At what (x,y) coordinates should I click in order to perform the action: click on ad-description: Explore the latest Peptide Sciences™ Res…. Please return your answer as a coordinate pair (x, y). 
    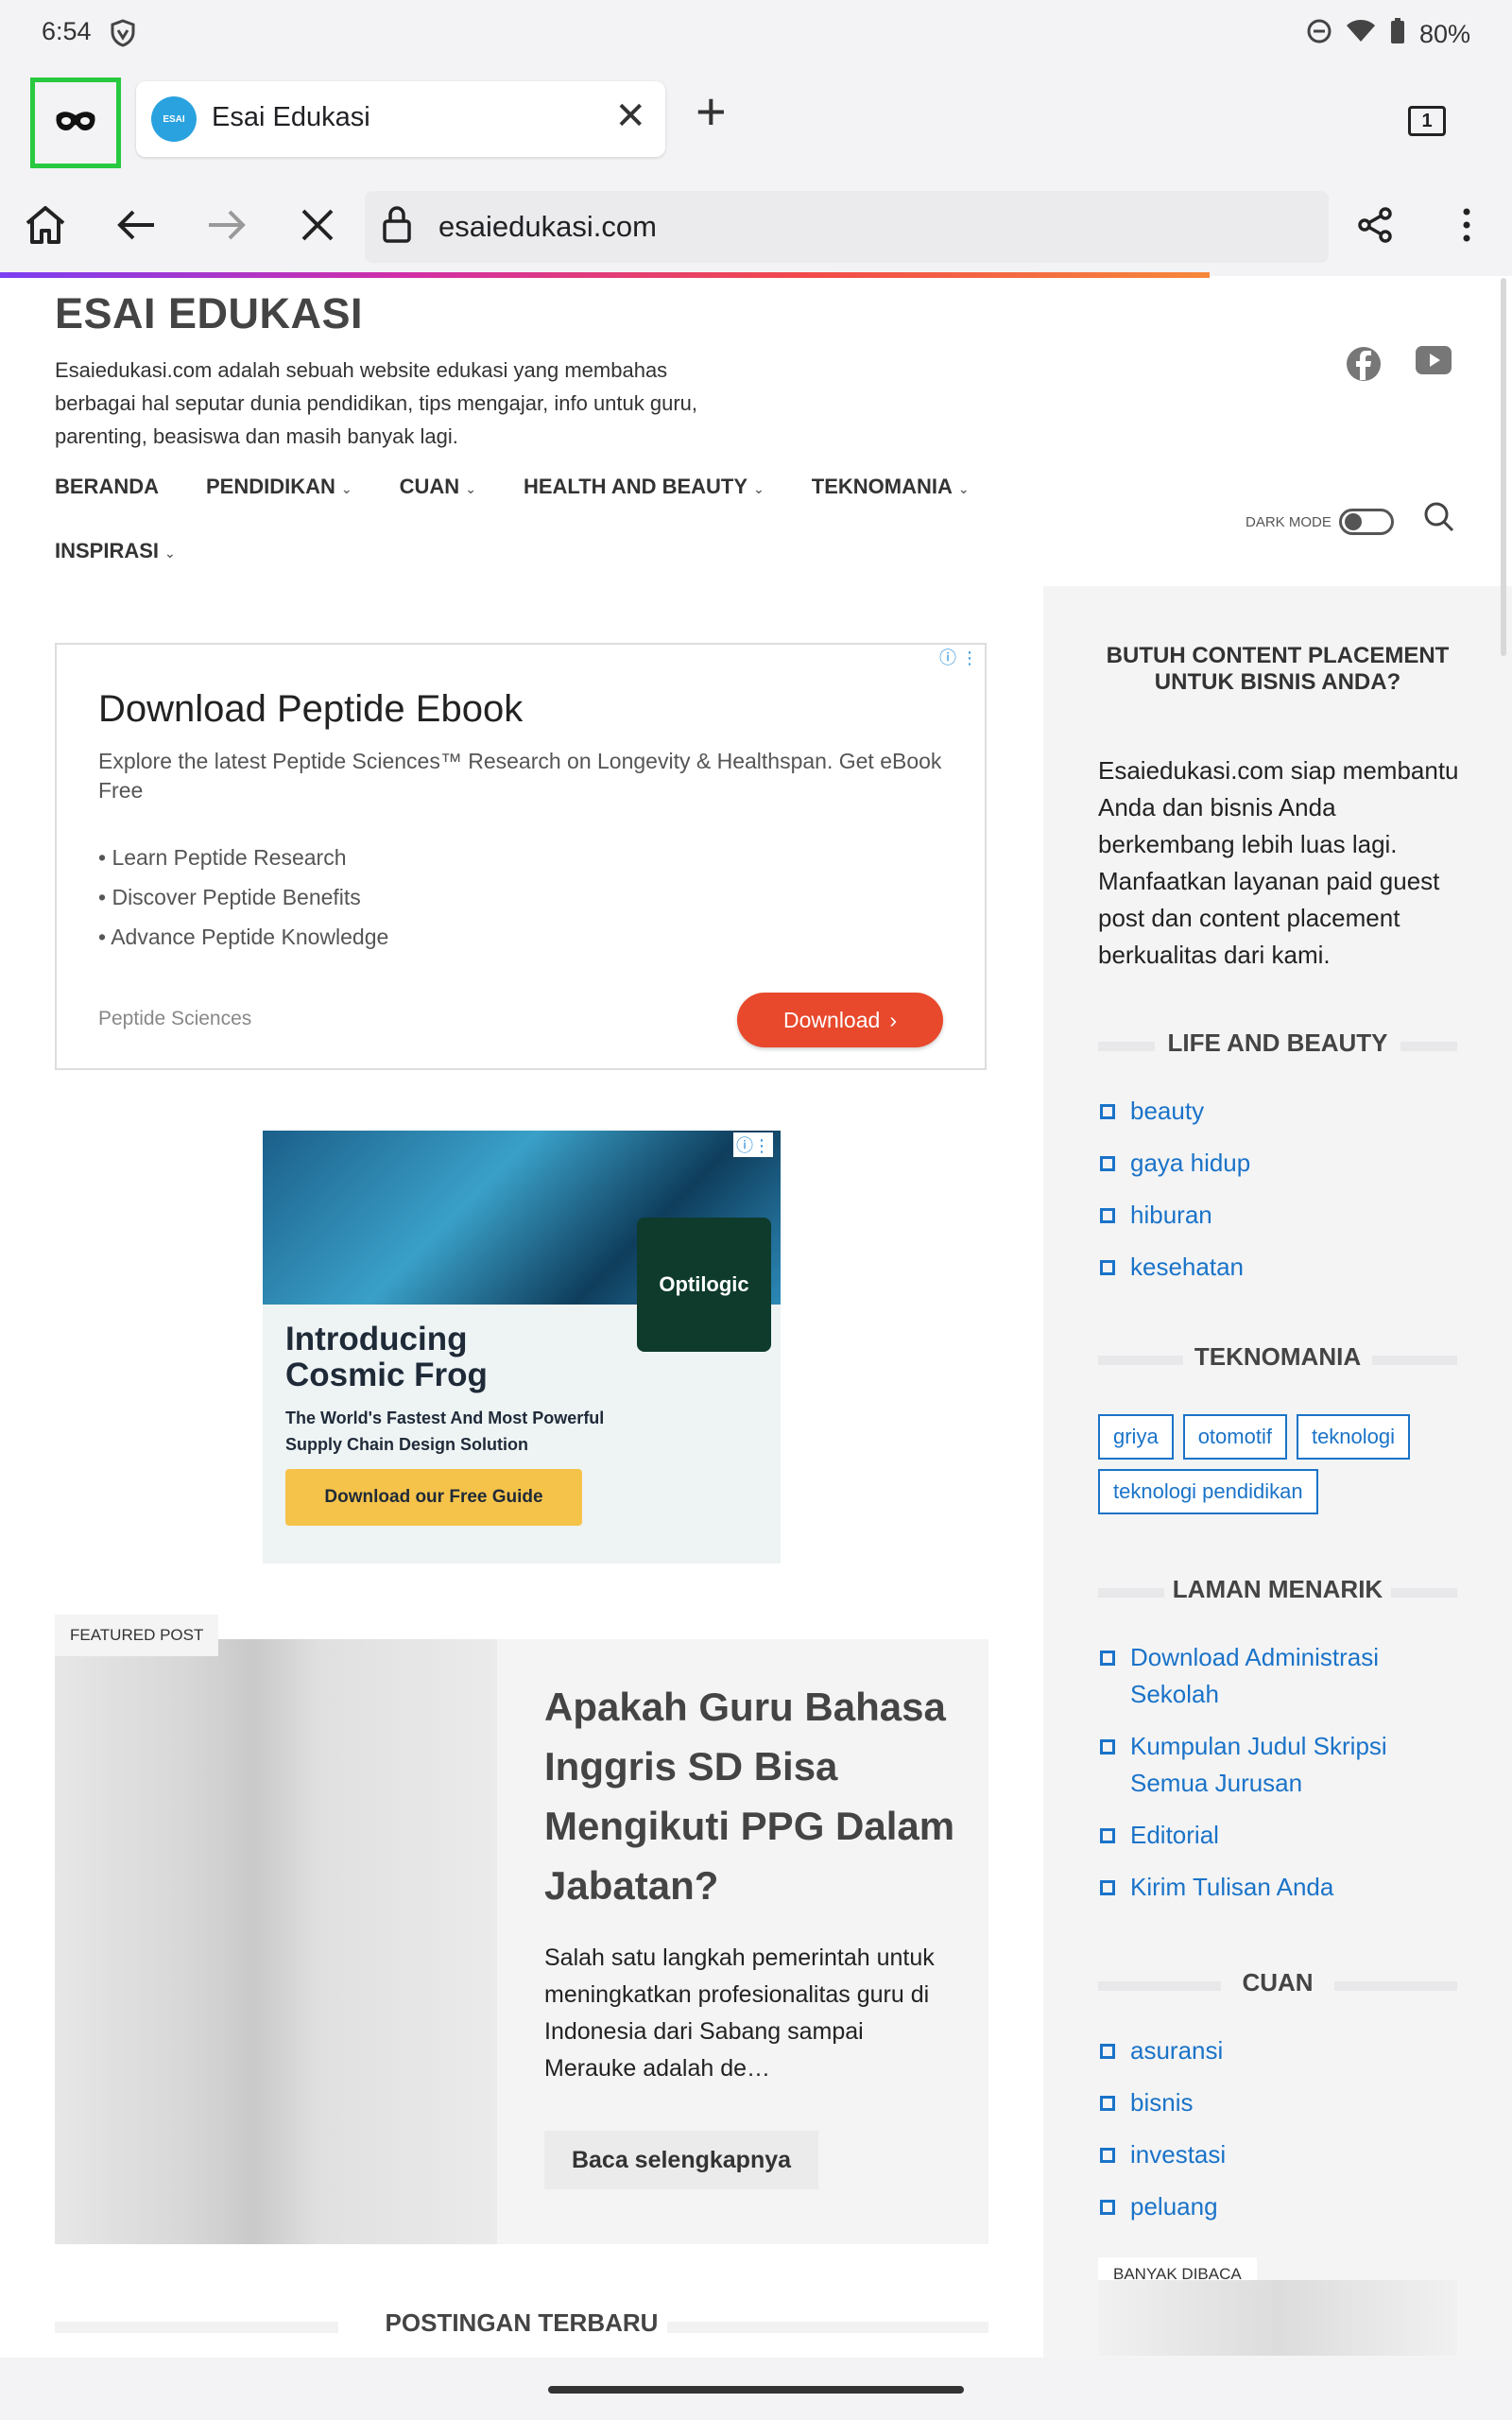
    Looking at the image, I should click on (520, 776).